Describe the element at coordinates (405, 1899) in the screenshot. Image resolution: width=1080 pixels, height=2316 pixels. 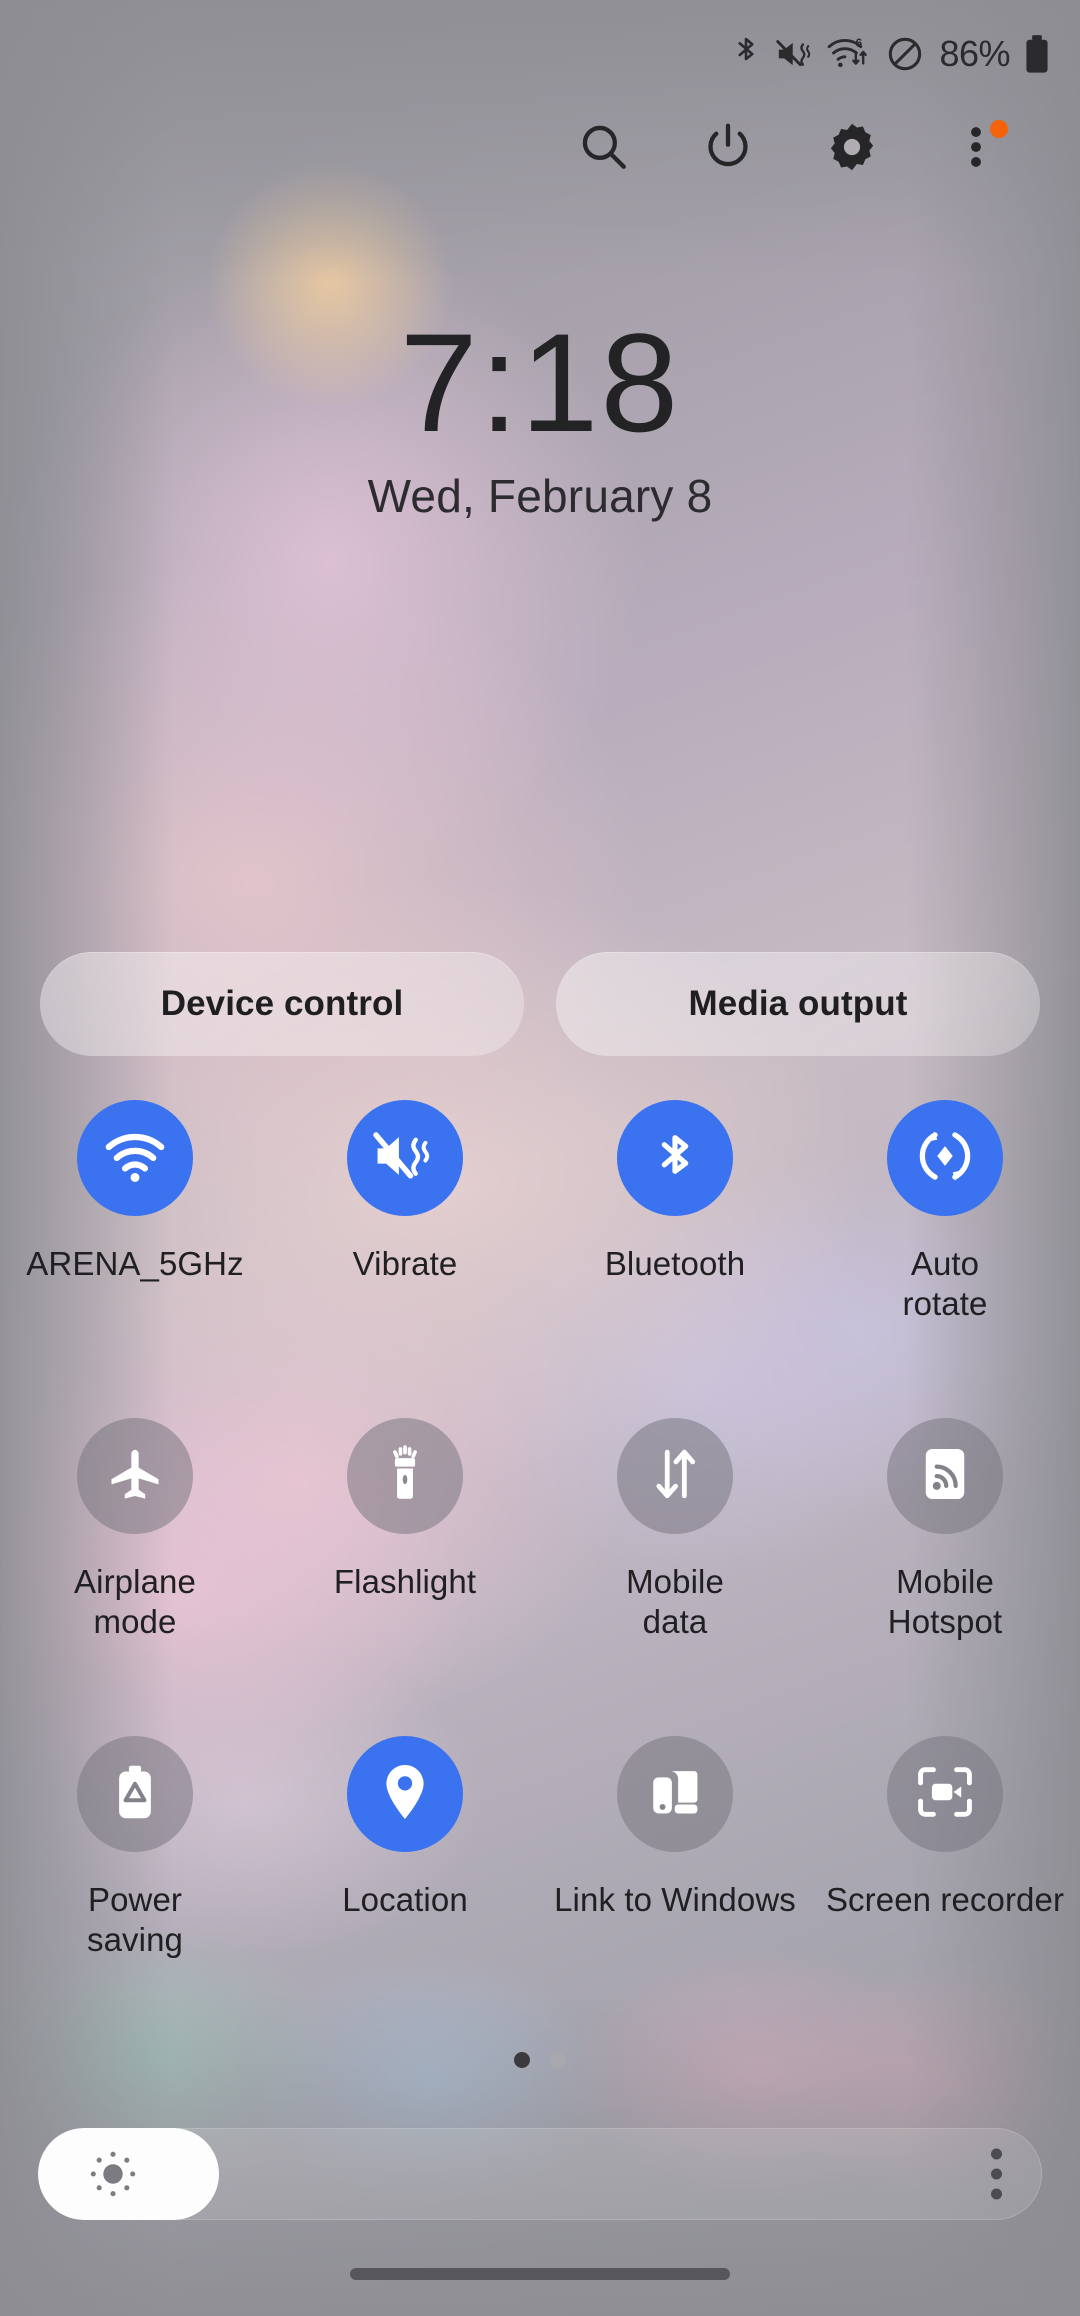
I see `toggle-location-label: Location` at that location.